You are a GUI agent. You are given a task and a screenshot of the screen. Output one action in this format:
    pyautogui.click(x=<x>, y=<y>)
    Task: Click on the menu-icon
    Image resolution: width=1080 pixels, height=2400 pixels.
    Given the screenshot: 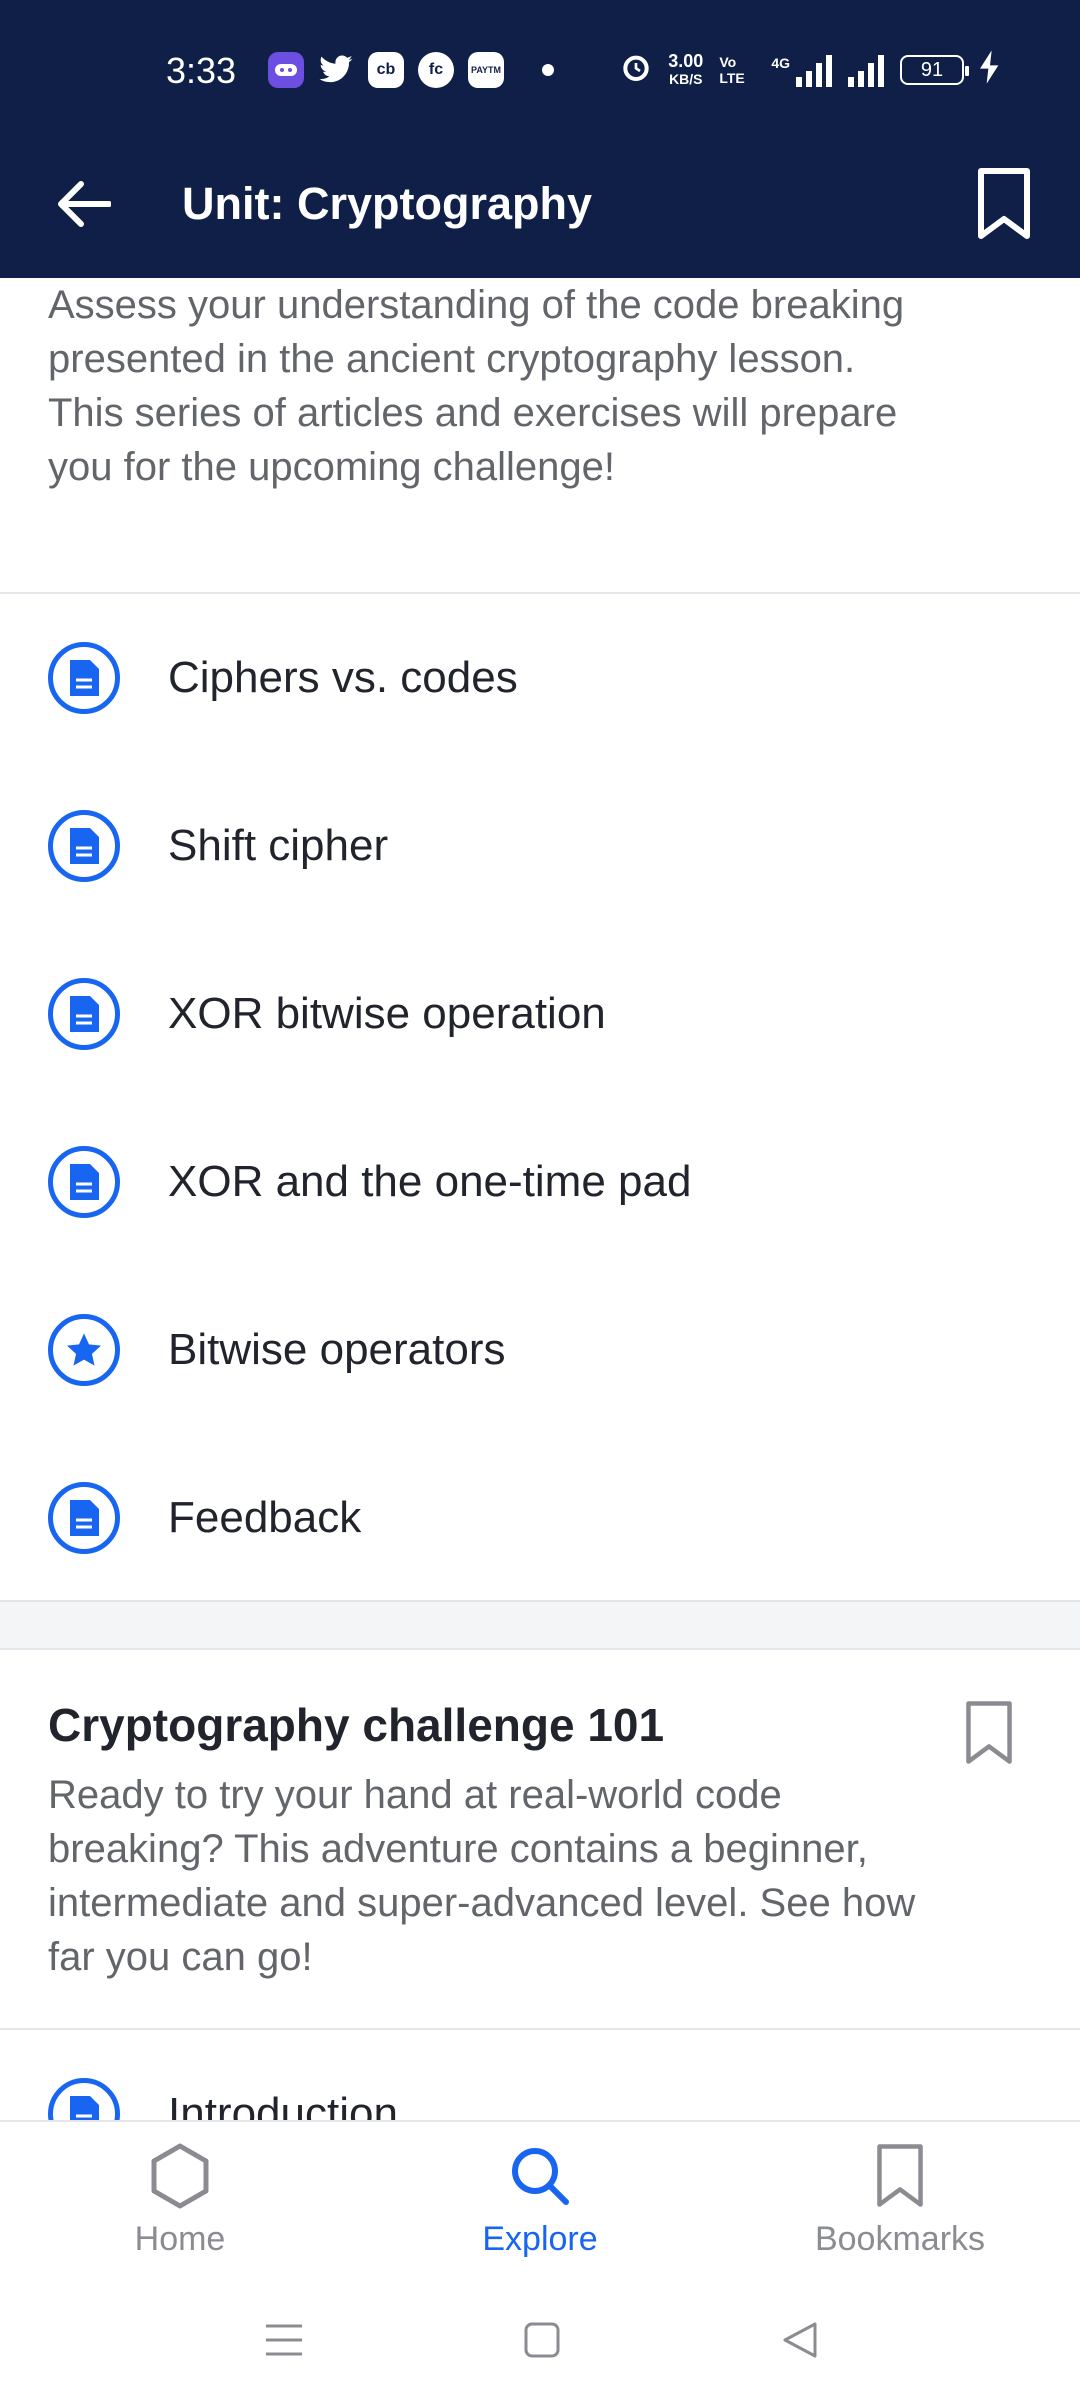 What is the action you would take?
    pyautogui.click(x=284, y=2340)
    